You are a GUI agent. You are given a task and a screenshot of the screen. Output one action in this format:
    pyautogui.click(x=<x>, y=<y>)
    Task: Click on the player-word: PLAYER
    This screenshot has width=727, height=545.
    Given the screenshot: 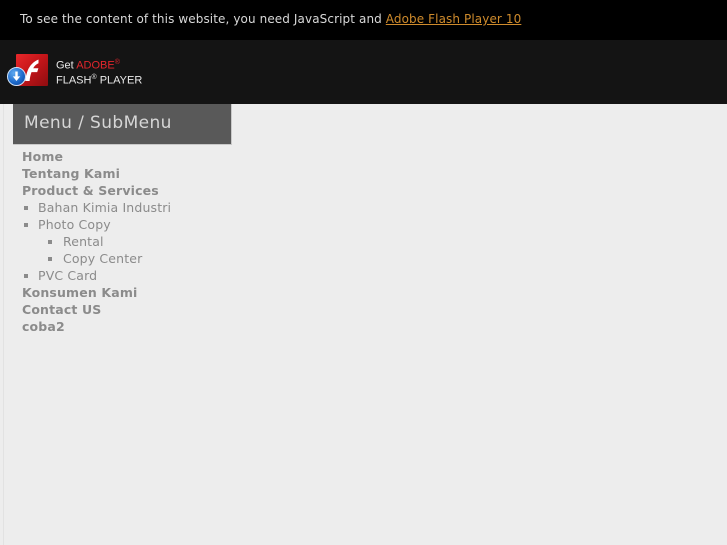 What is the action you would take?
    pyautogui.click(x=119, y=80)
    